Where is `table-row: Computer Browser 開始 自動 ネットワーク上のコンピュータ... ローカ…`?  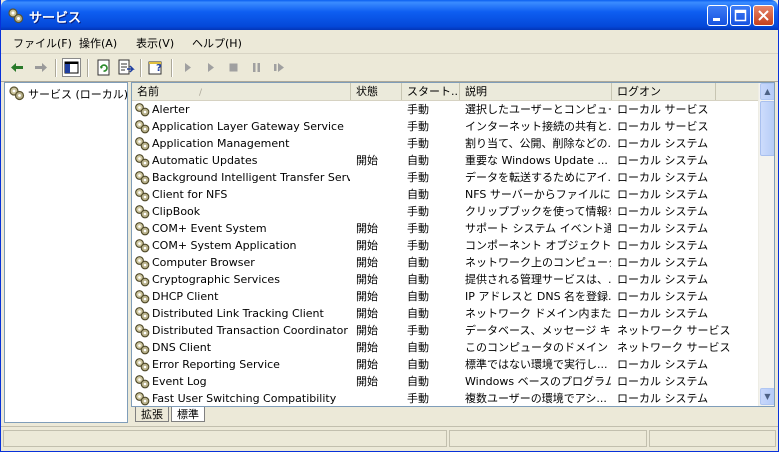 table-row: Computer Browser 開始 自動 ネットワーク上のコンピュータ... ローカ… is located at coordinates (445, 262).